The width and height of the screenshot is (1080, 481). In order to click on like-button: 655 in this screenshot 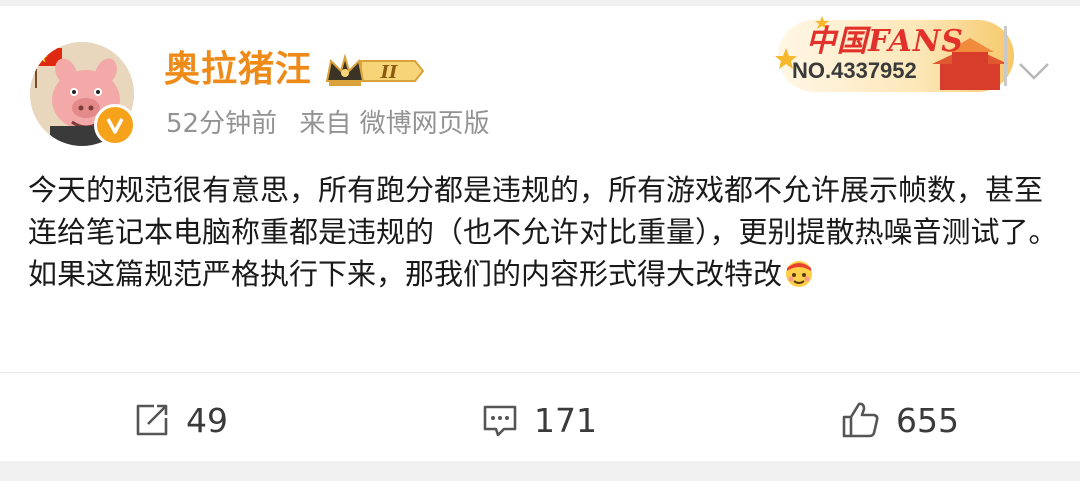, I will do `click(899, 420)`.